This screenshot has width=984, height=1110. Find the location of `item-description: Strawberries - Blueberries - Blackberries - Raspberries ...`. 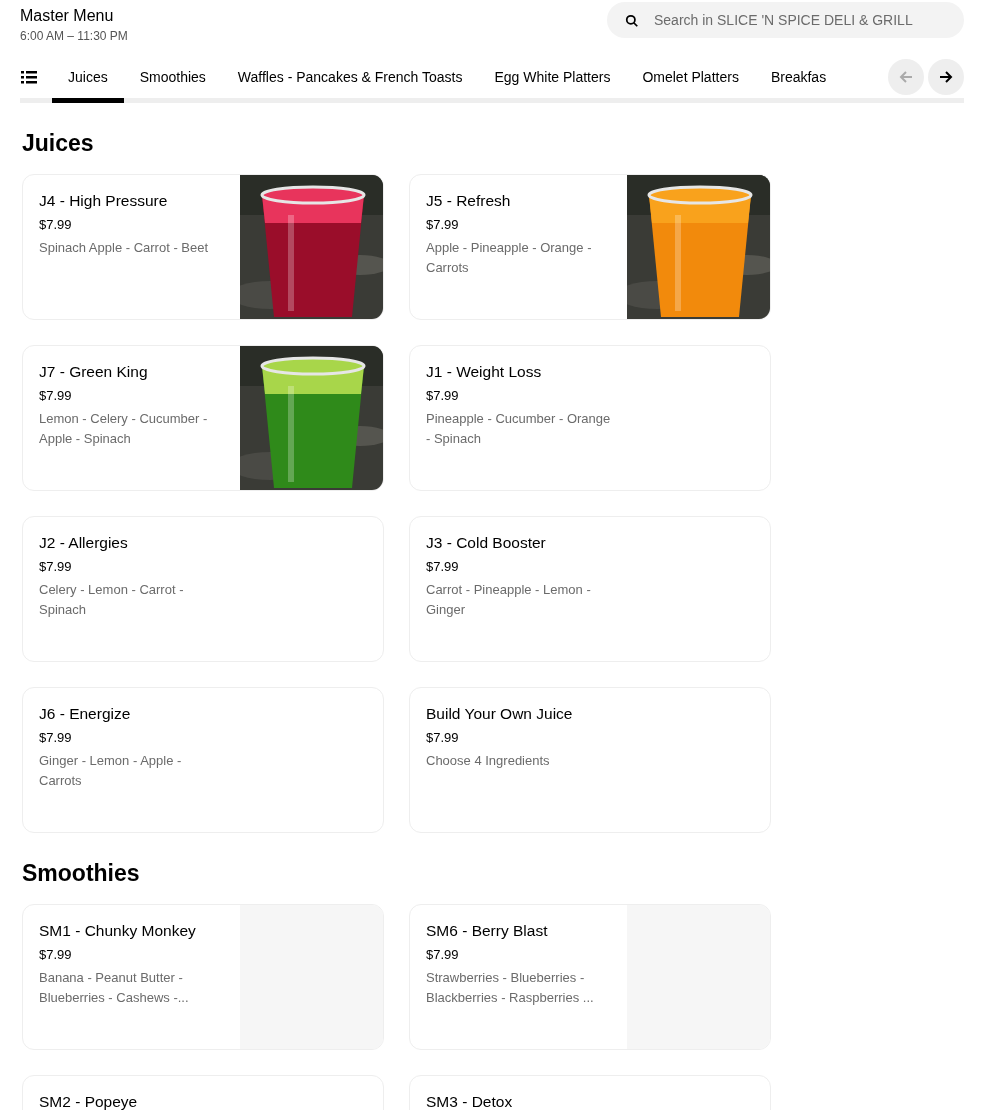

item-description: Strawberries - Blueberries - Blackberries - Raspberries ... is located at coordinates (510, 988).